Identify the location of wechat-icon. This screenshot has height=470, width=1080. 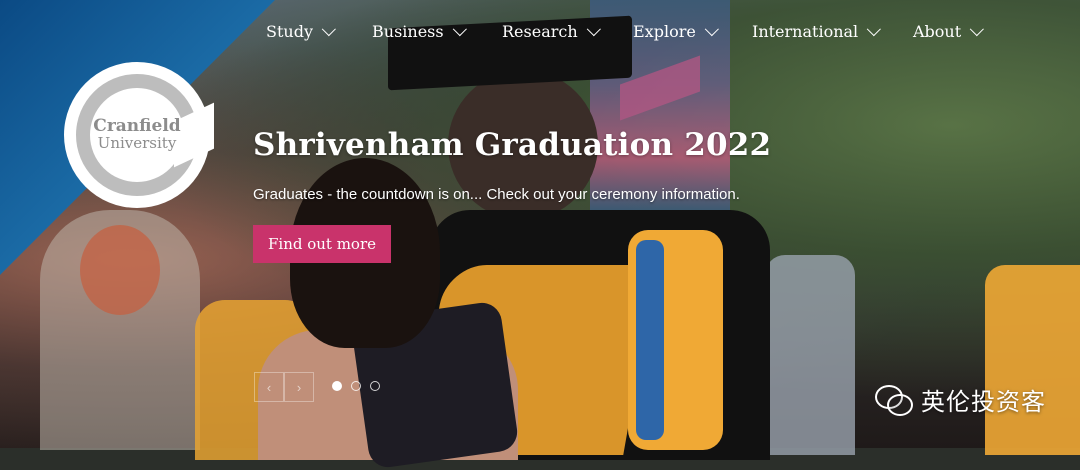
(894, 400).